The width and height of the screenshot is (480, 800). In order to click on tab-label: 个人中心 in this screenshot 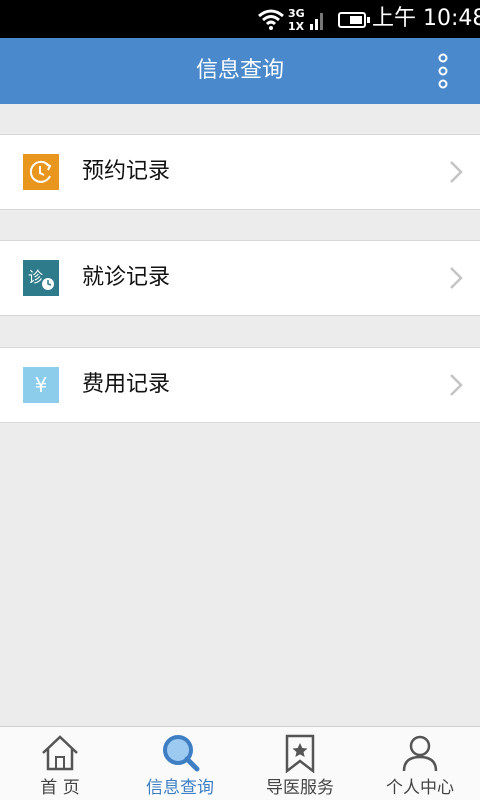, I will do `click(420, 788)`.